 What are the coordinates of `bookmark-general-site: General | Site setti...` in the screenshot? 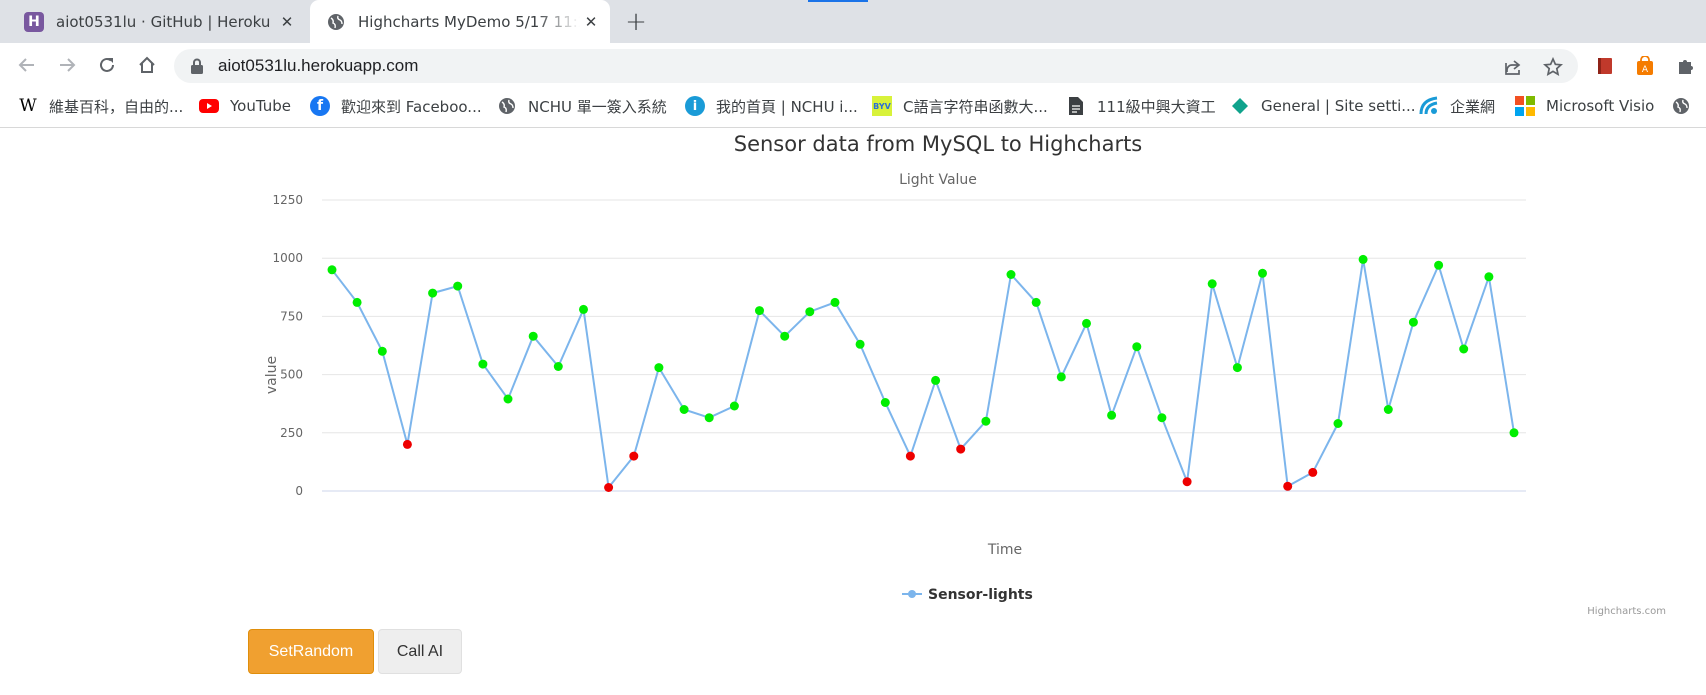 It's located at (1323, 106).